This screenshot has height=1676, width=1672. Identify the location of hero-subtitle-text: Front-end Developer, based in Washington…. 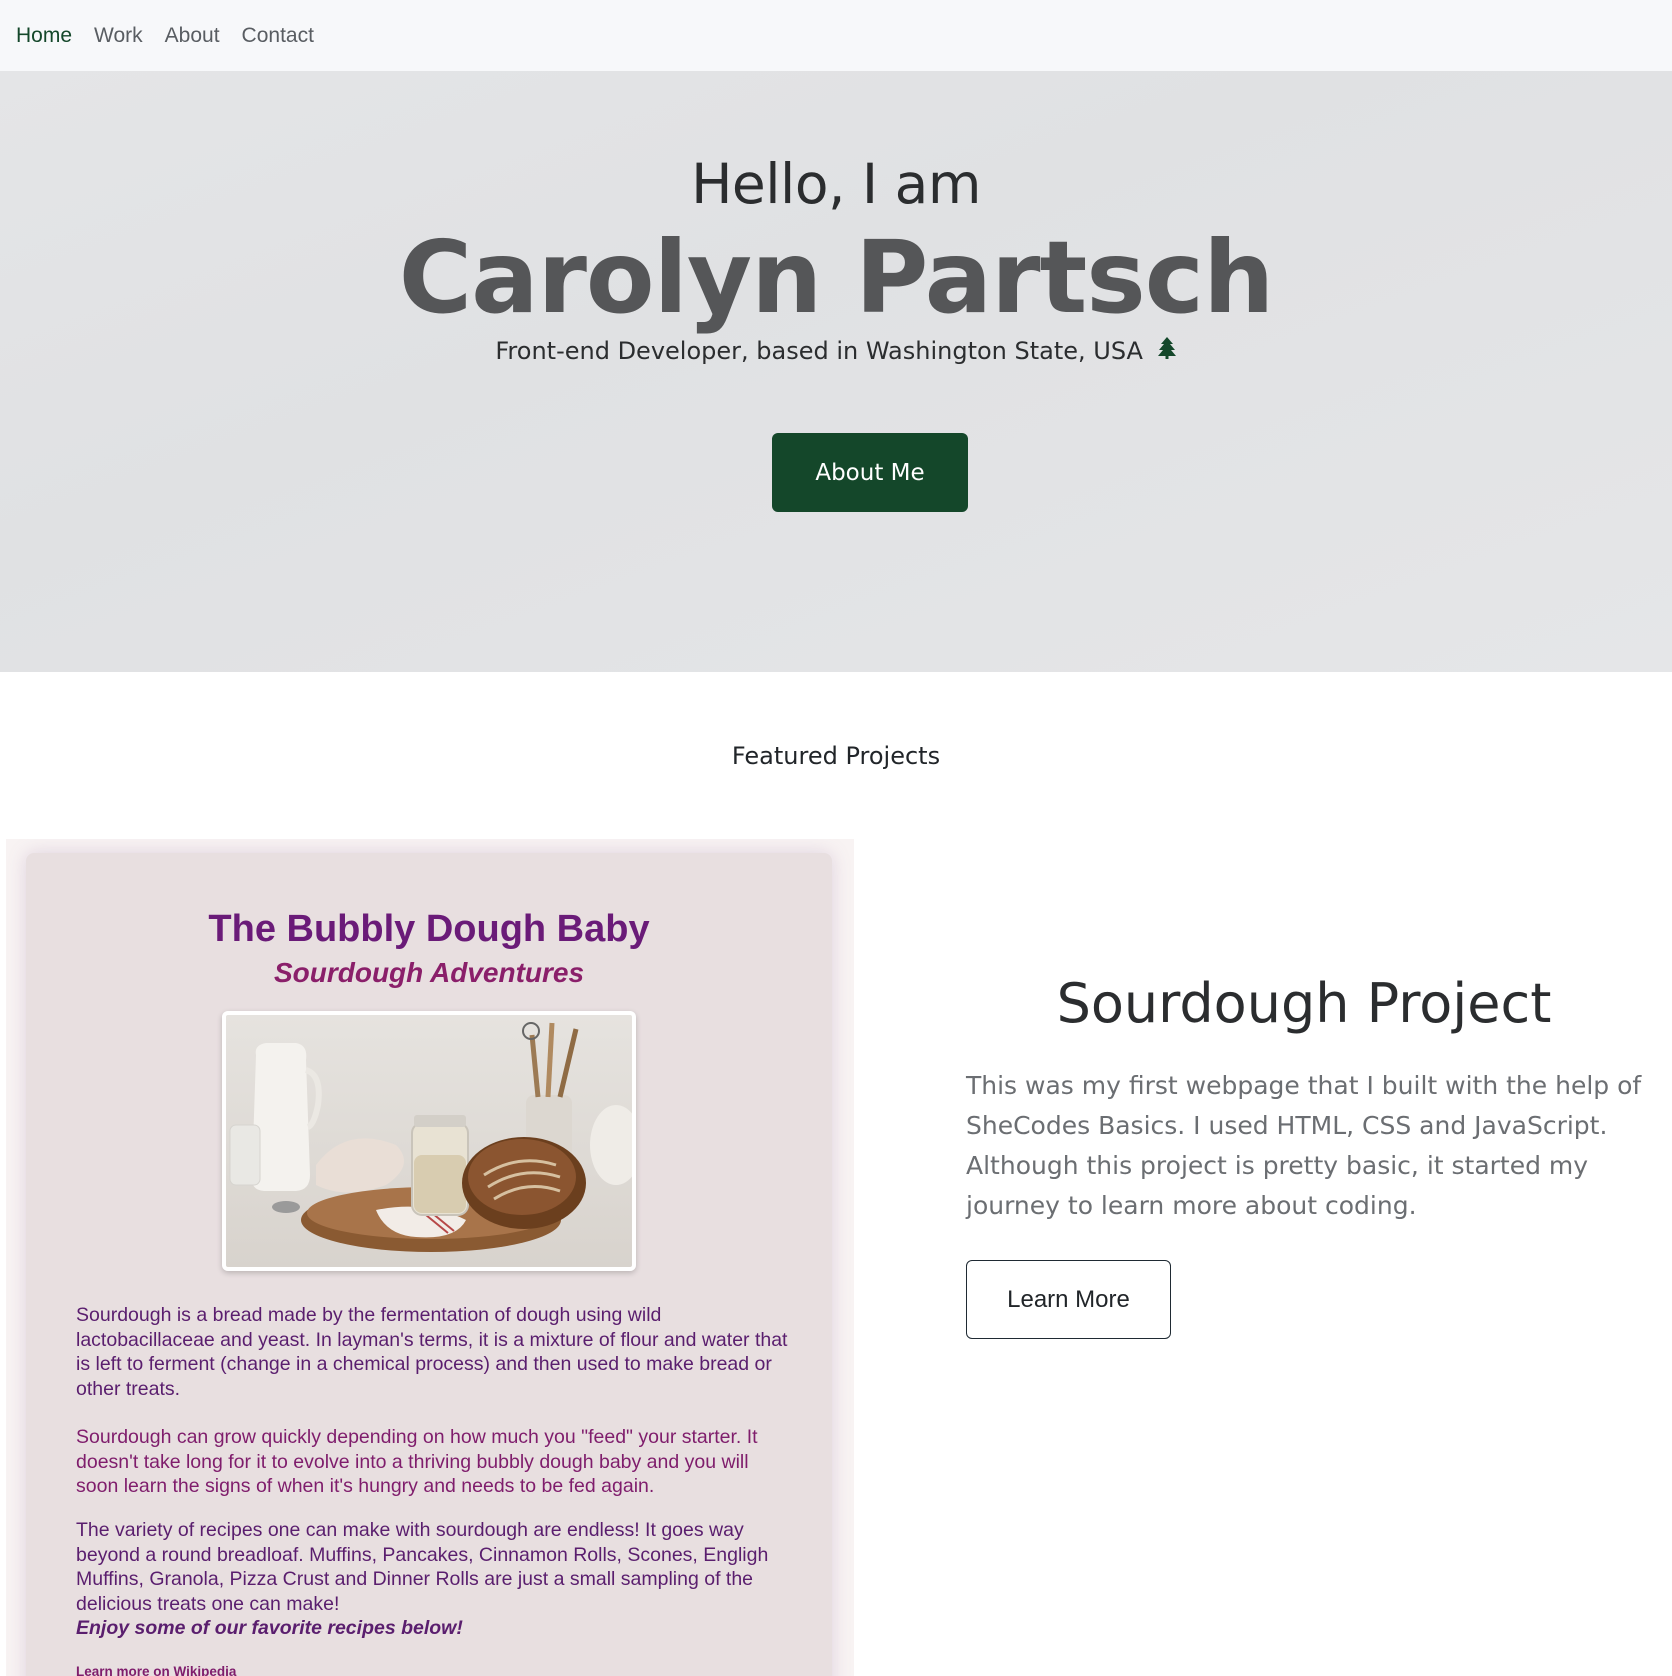
(819, 351).